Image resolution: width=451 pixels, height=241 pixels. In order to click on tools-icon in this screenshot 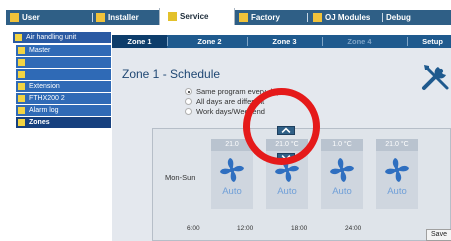, I will do `click(435, 77)`.